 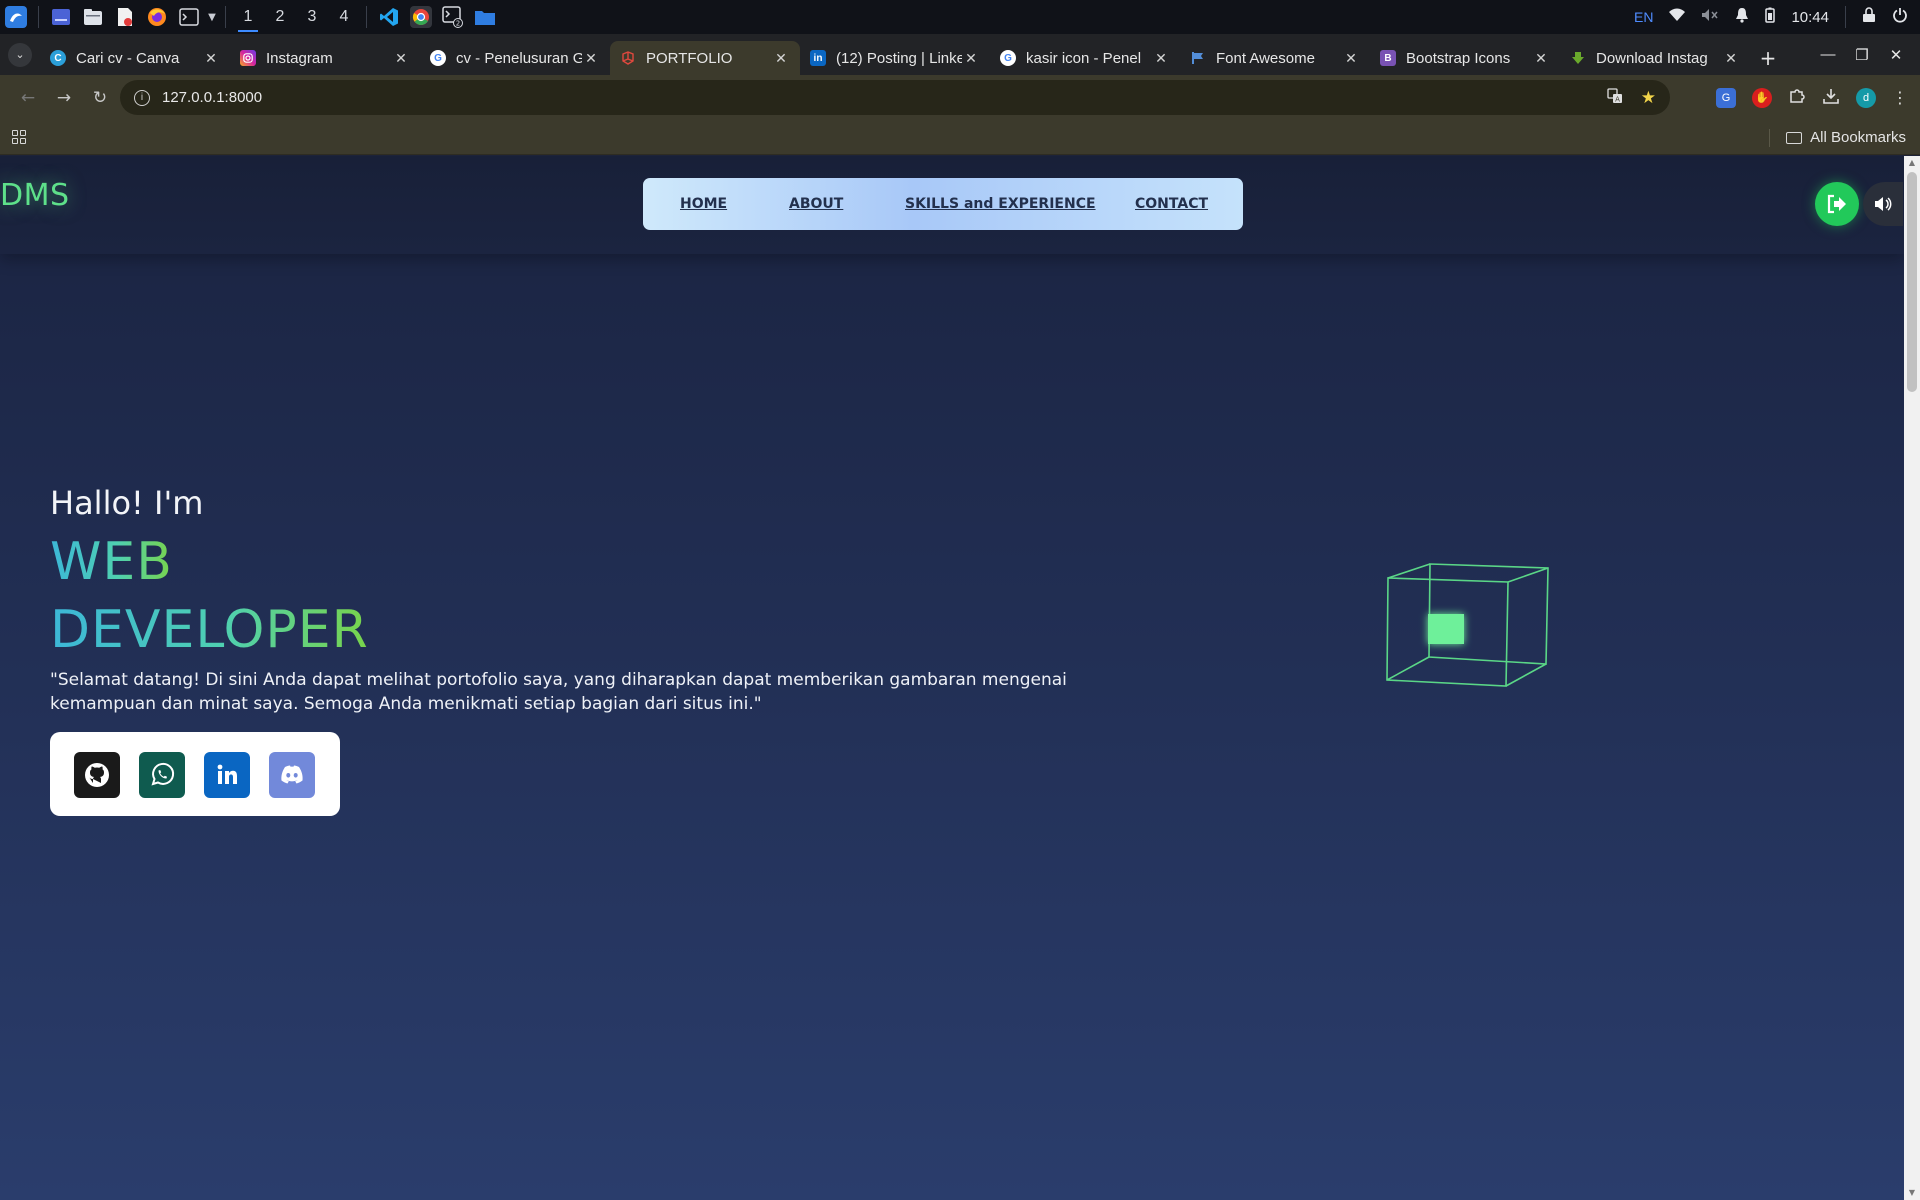 I want to click on browser-menu-icon: ⋮, so click(x=1900, y=97).